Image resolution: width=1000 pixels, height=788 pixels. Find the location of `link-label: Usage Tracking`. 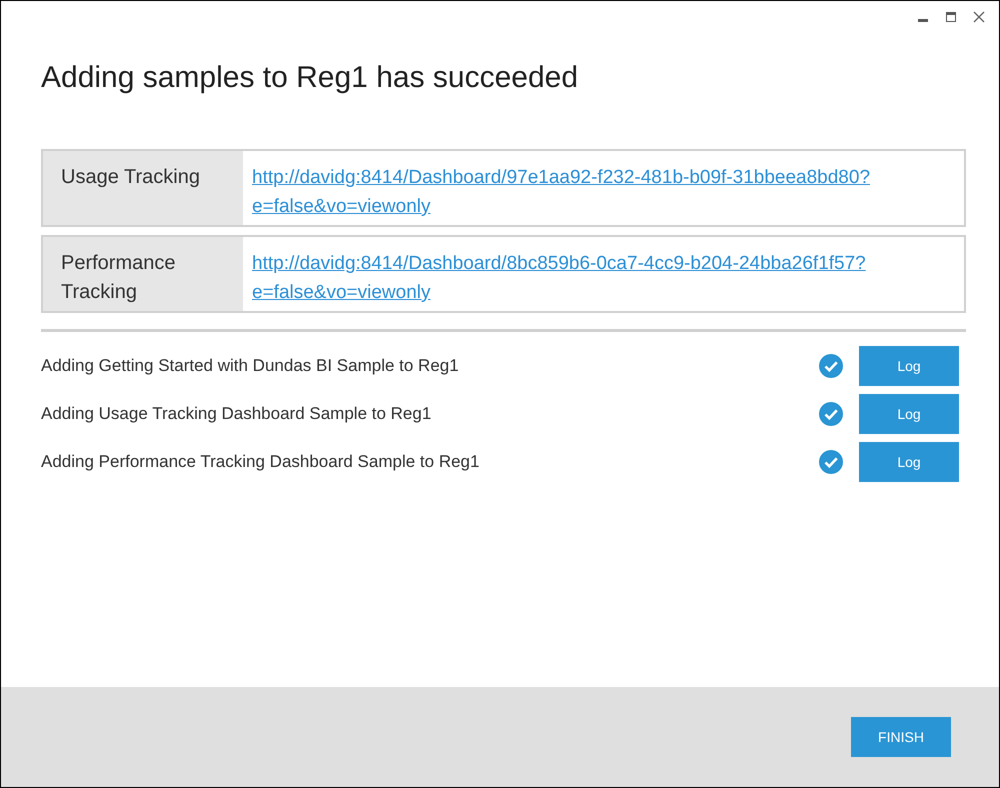

link-label: Usage Tracking is located at coordinates (143, 188).